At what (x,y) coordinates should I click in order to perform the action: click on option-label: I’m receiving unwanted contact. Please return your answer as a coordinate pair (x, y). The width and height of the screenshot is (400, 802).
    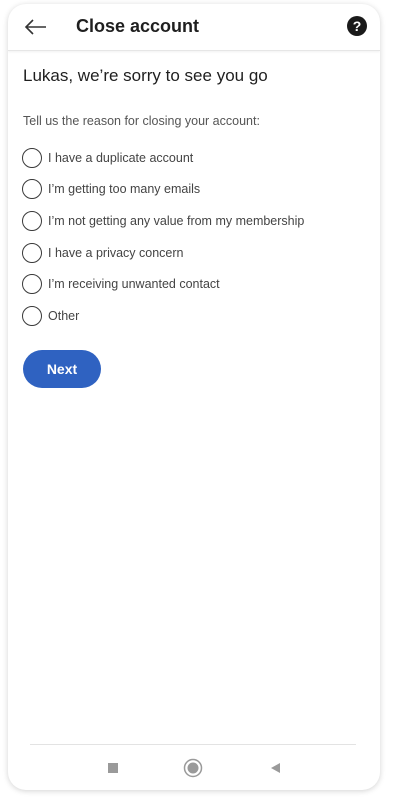
    Looking at the image, I should click on (134, 284).